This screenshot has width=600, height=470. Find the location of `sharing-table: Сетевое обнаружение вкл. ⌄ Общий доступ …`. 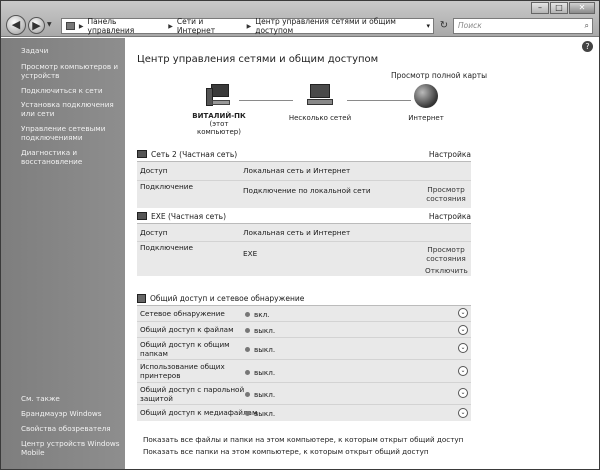

sharing-table: Сетевое обнаружение вкл. ⌄ Общий доступ … is located at coordinates (304, 363).